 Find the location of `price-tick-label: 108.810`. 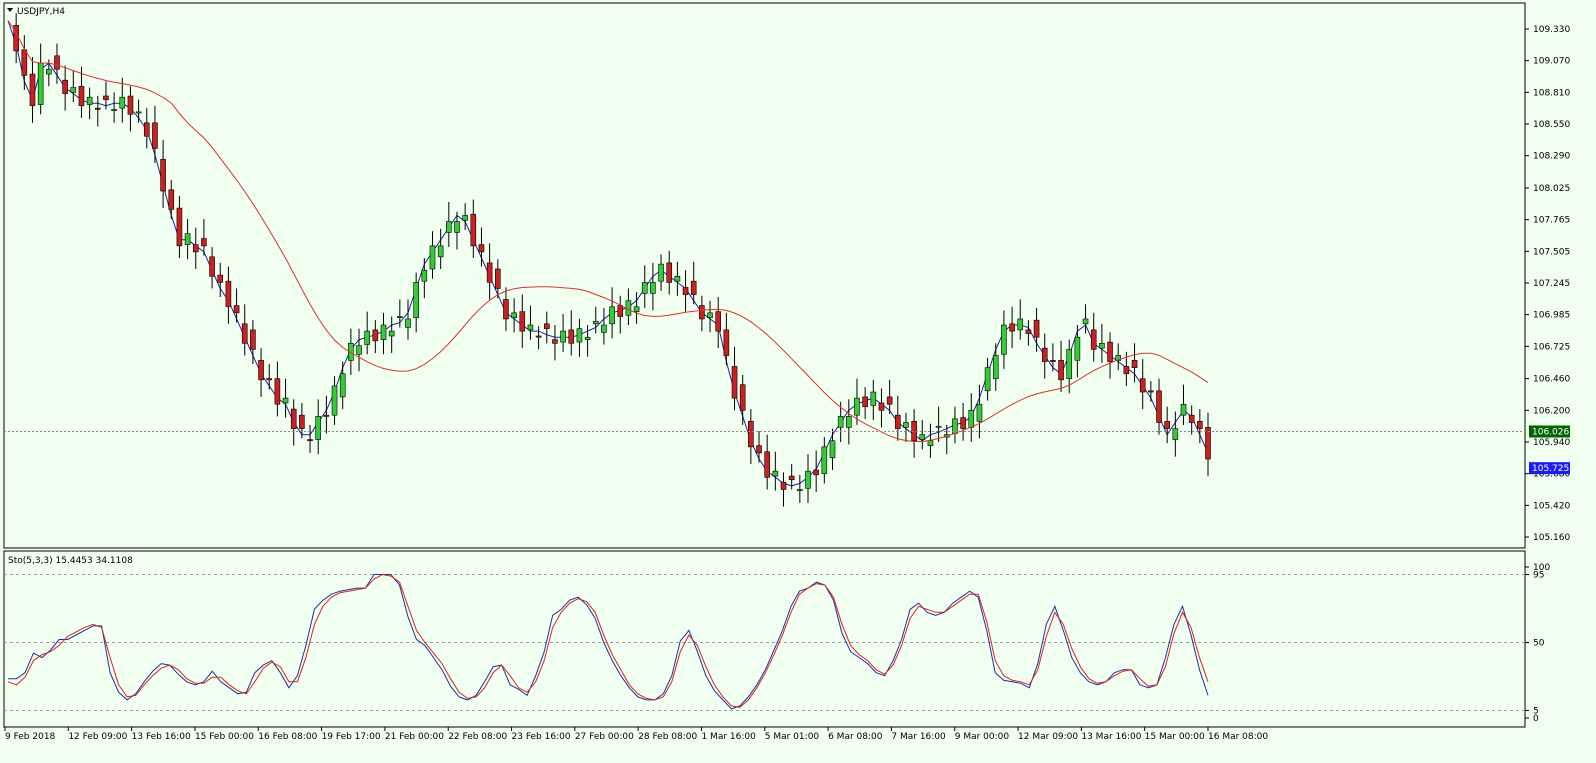

price-tick-label: 108.810 is located at coordinates (1551, 93).